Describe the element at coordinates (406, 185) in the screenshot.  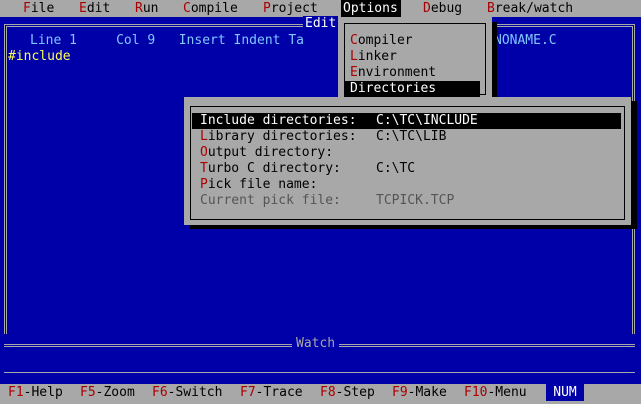
I see `pick-file-name-row: Pick file name:` at that location.